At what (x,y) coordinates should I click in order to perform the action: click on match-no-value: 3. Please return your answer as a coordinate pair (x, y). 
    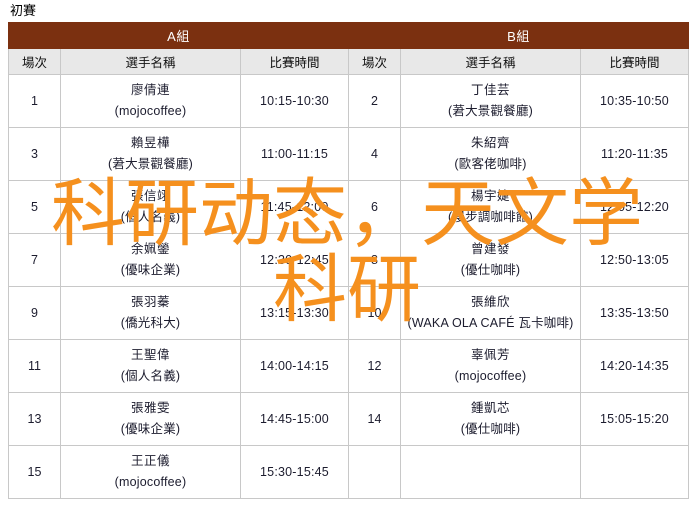
    Looking at the image, I should click on (34, 154).